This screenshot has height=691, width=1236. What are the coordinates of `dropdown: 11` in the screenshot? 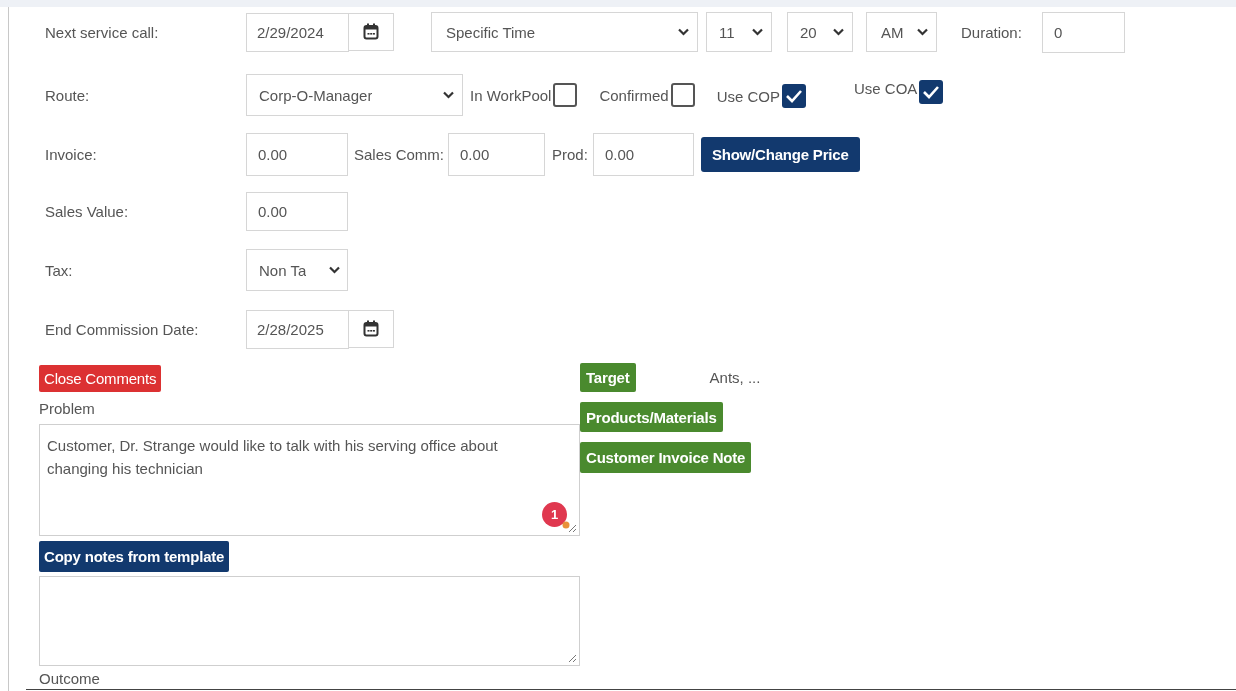 It's located at (739, 32).